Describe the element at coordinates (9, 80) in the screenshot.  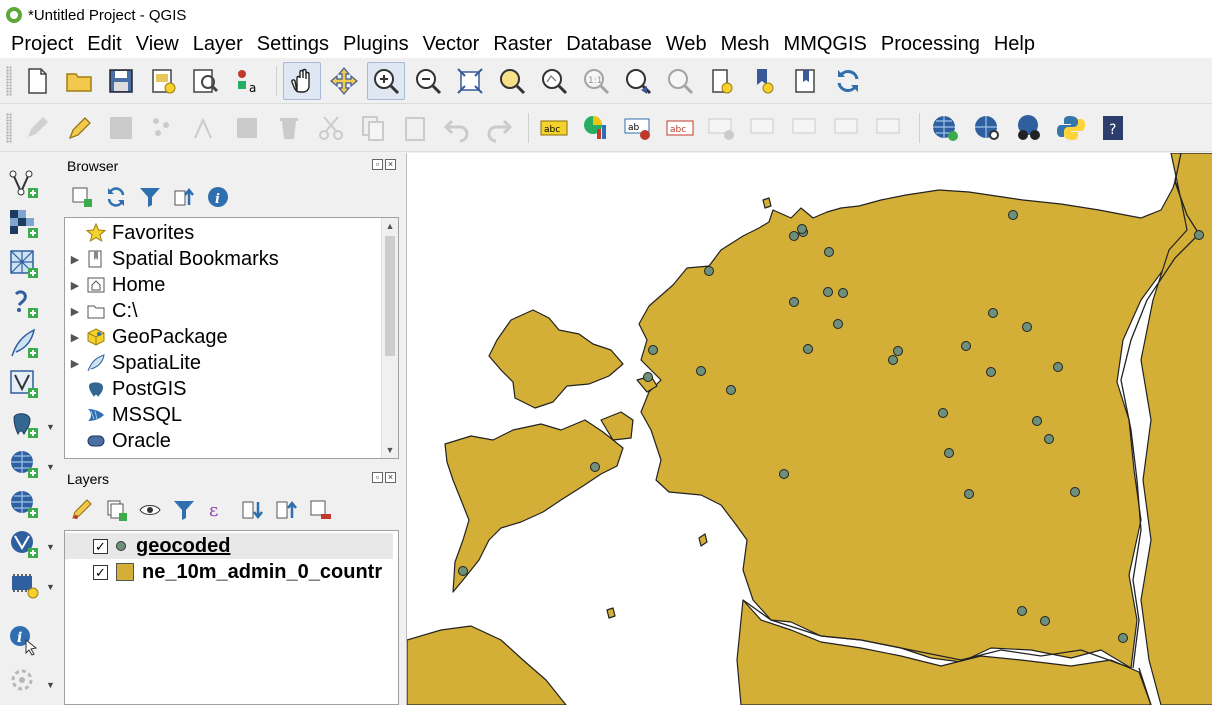
I see `toolbar-grip` at that location.